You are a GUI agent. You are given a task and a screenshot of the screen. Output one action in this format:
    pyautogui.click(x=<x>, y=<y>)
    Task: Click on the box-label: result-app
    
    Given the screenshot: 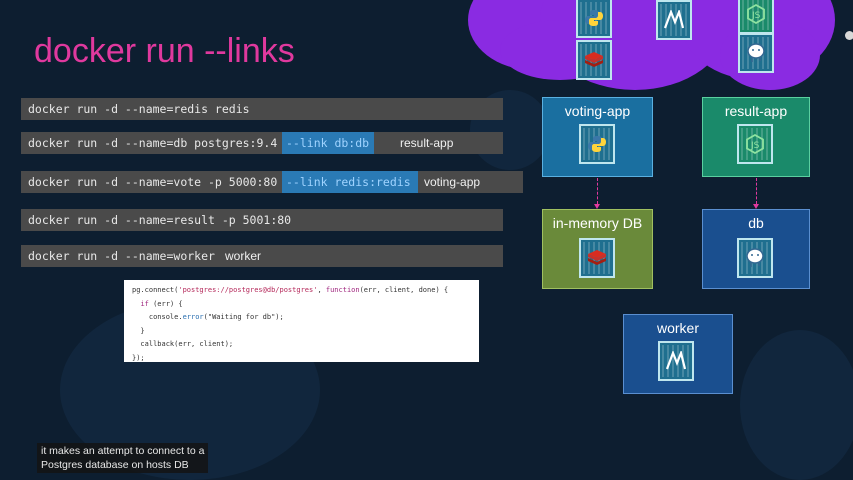 What is the action you would take?
    pyautogui.click(x=756, y=111)
    